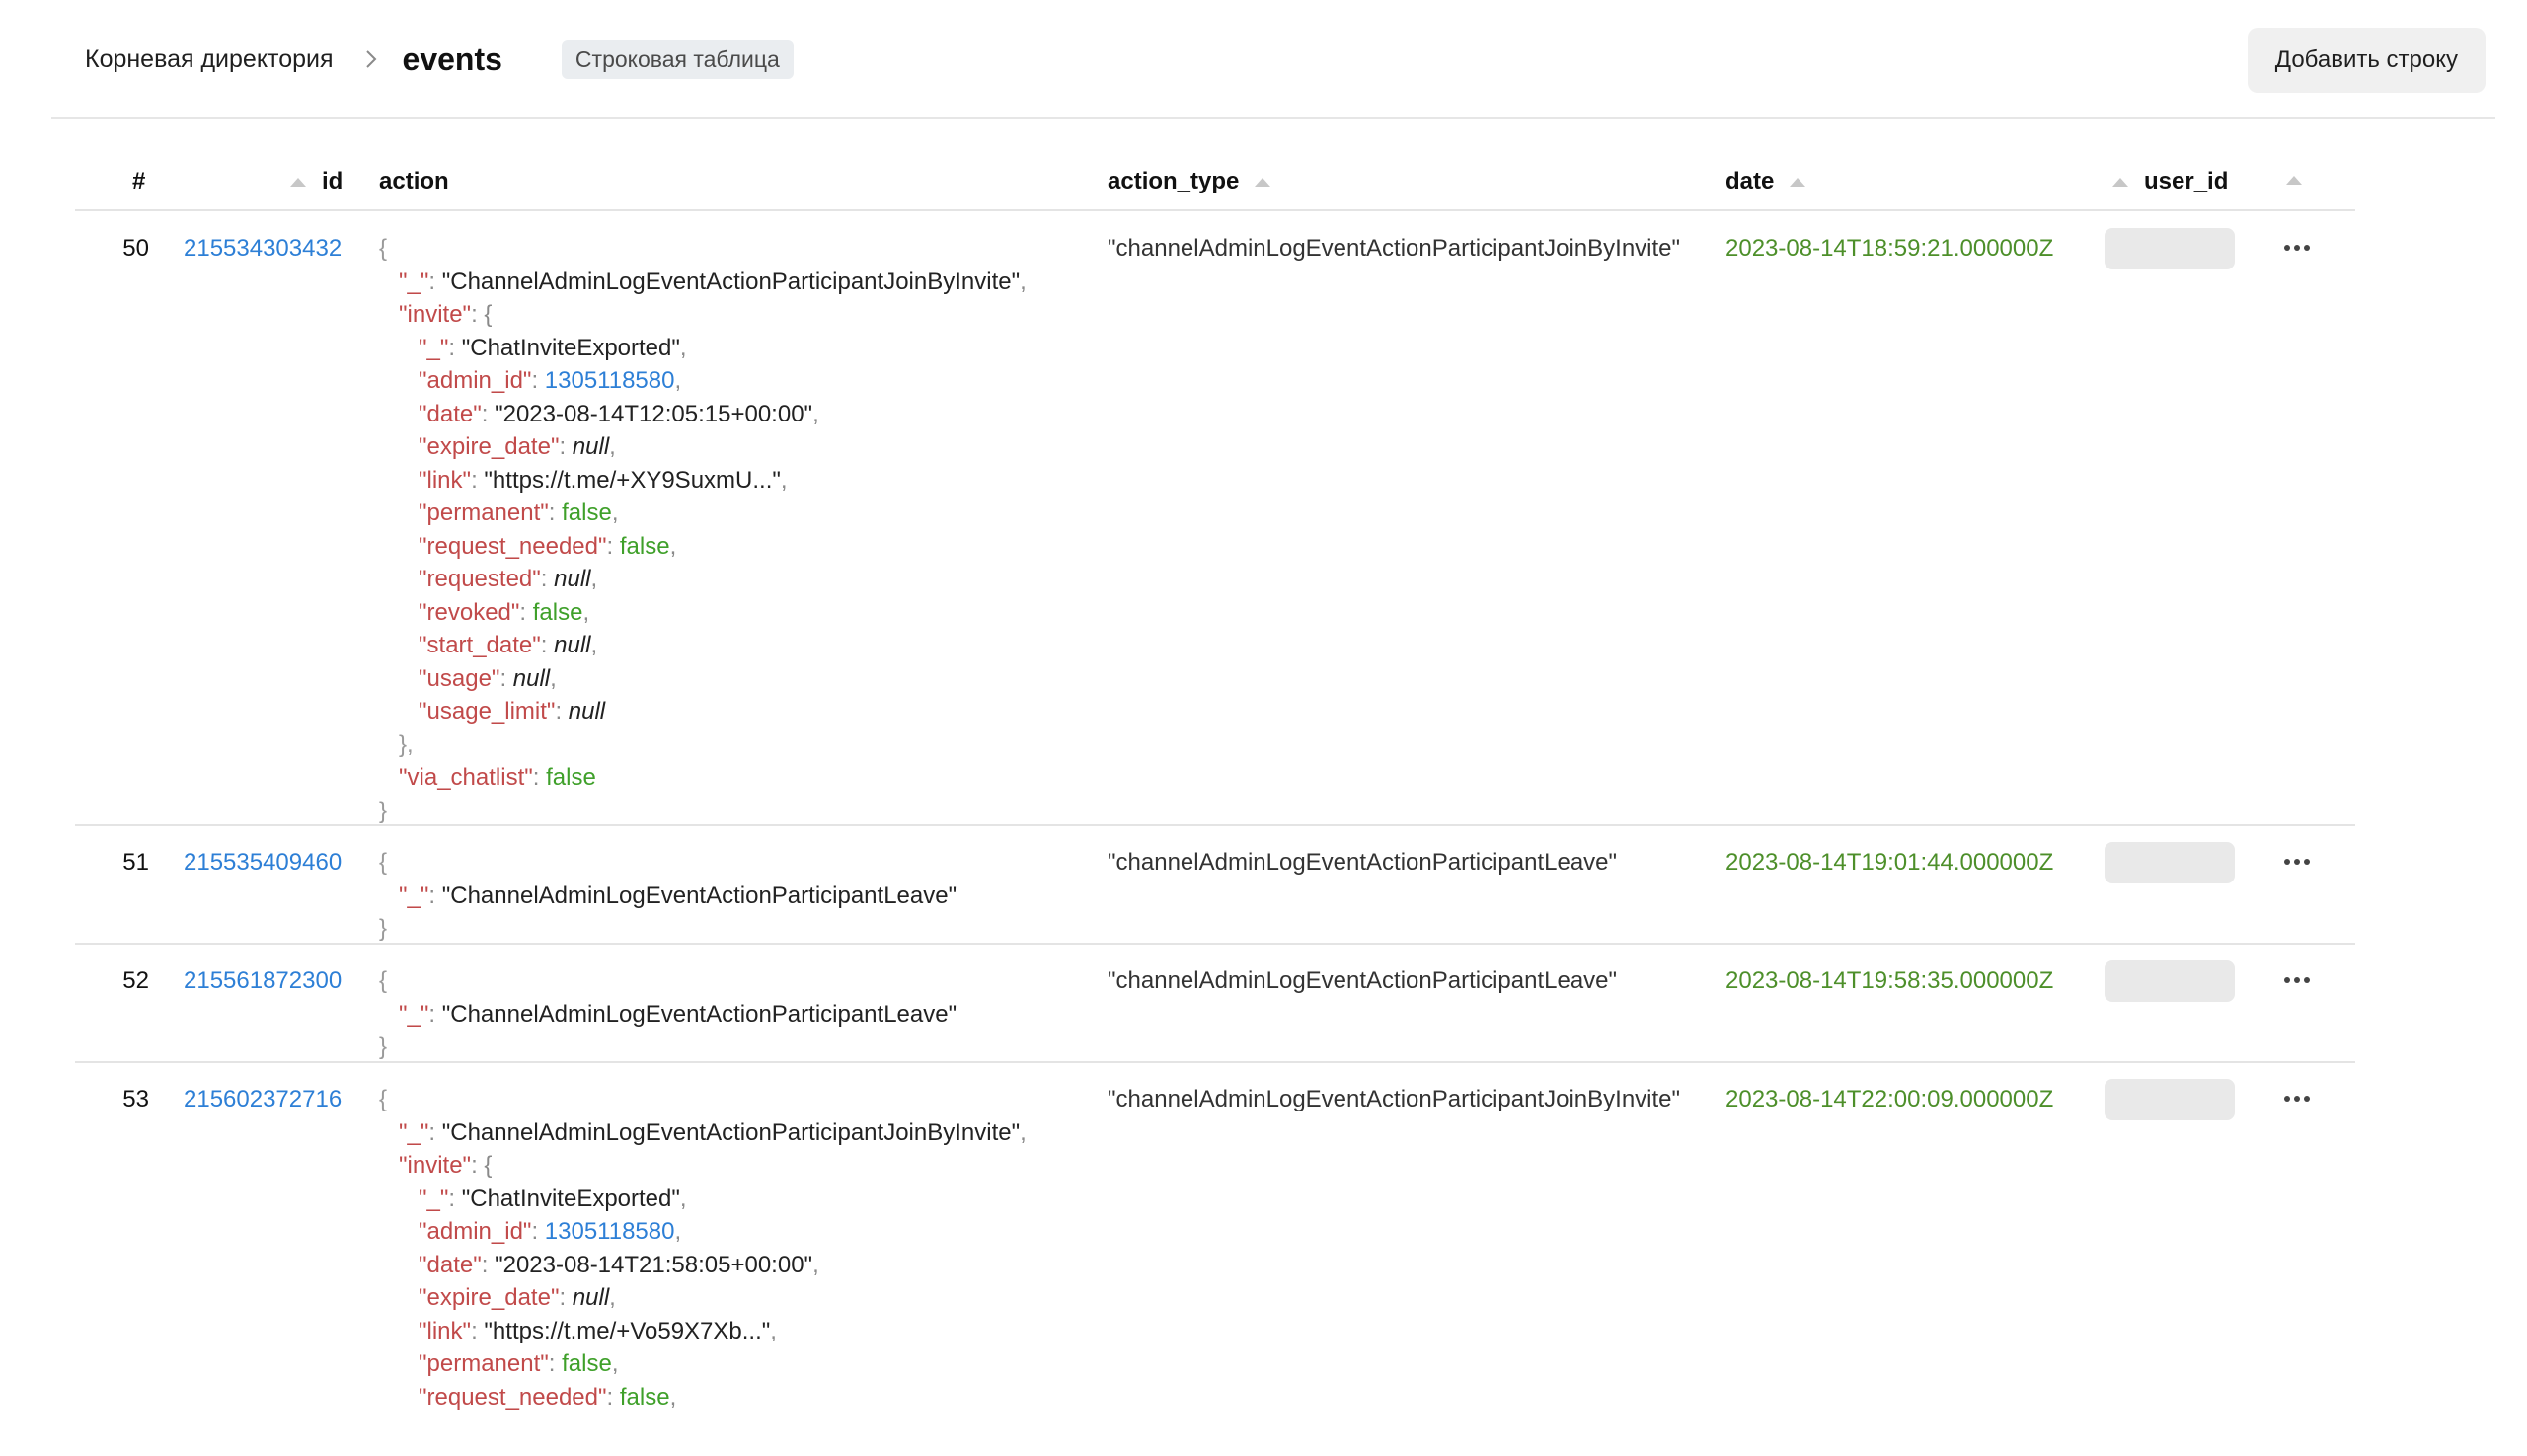 The width and height of the screenshot is (2527, 1456). Describe the element at coordinates (703, 745) in the screenshot. I see `json-line: },` at that location.